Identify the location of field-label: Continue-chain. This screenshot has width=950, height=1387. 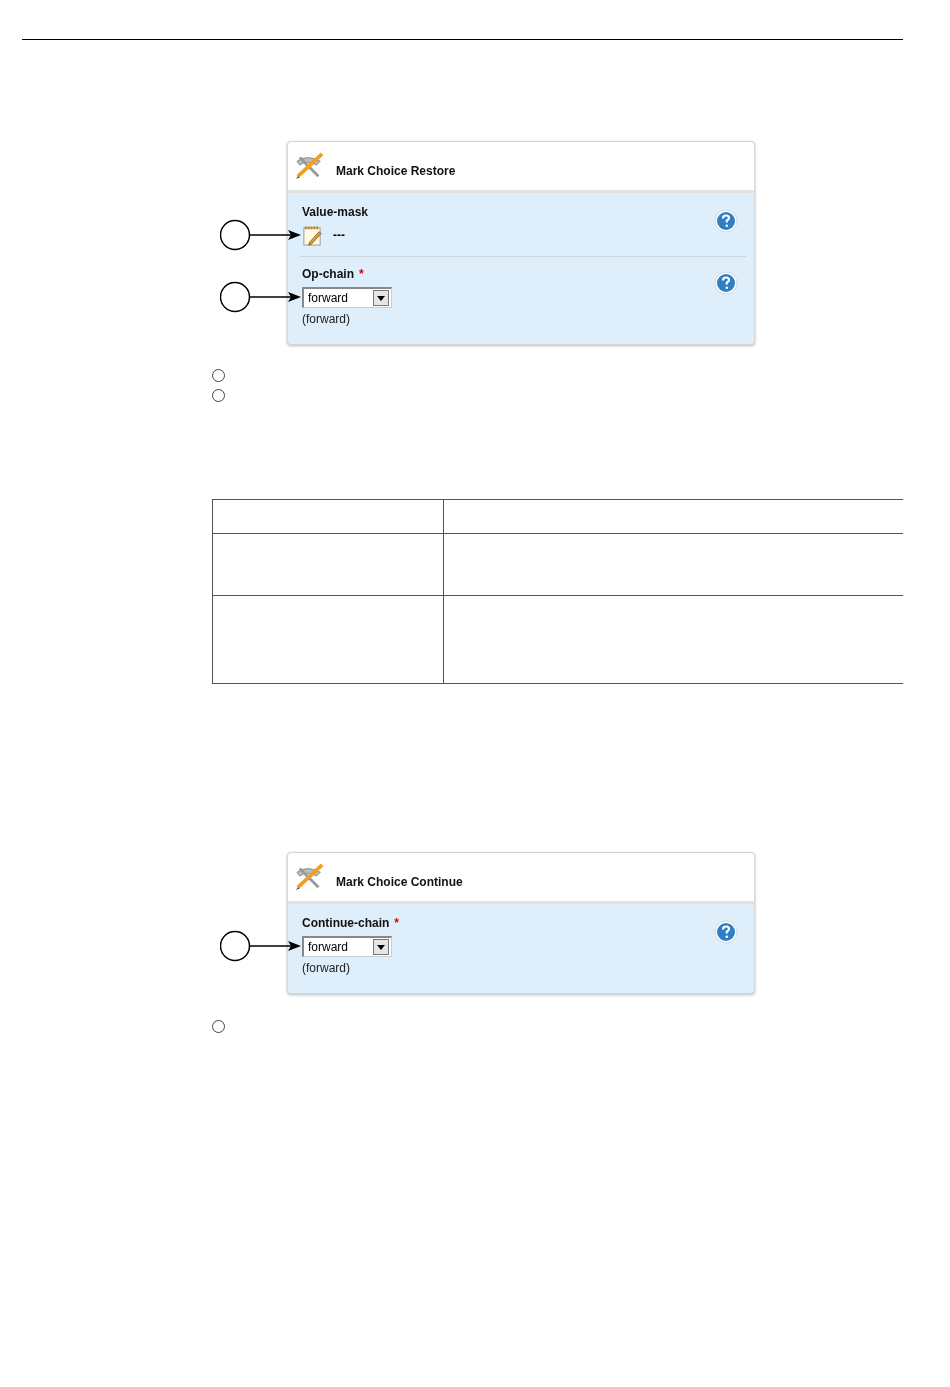
(346, 923).